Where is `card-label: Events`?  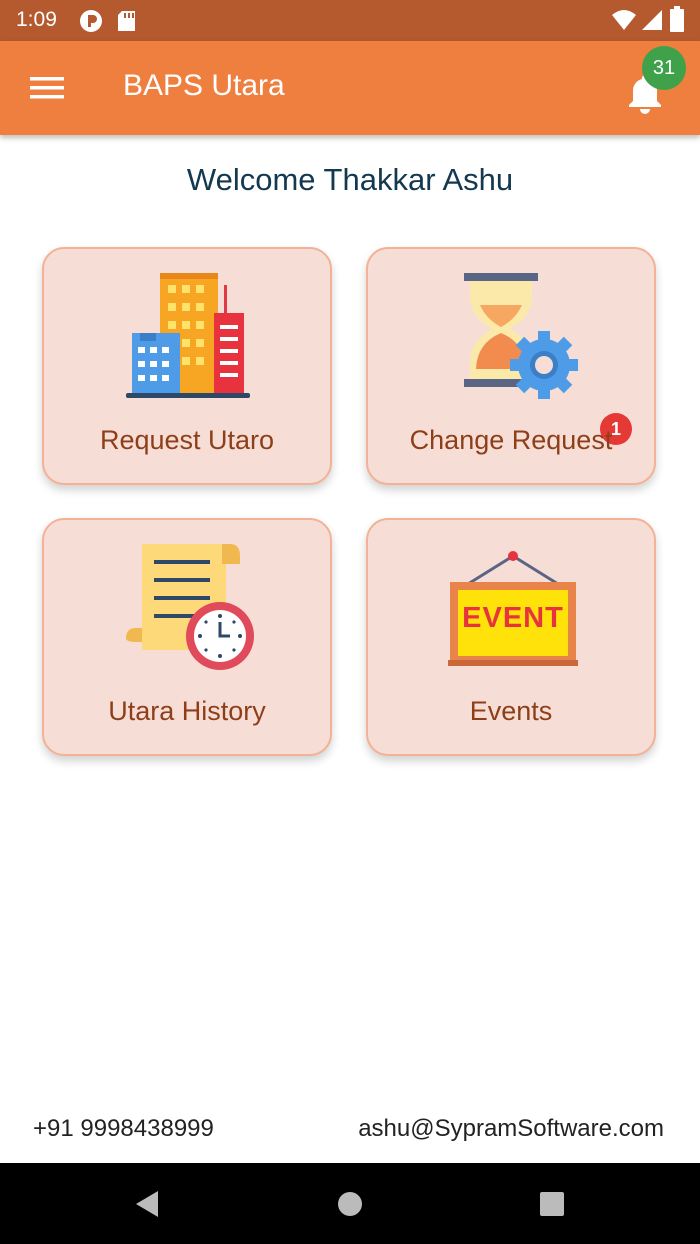
card-label: Events is located at coordinates (511, 711).